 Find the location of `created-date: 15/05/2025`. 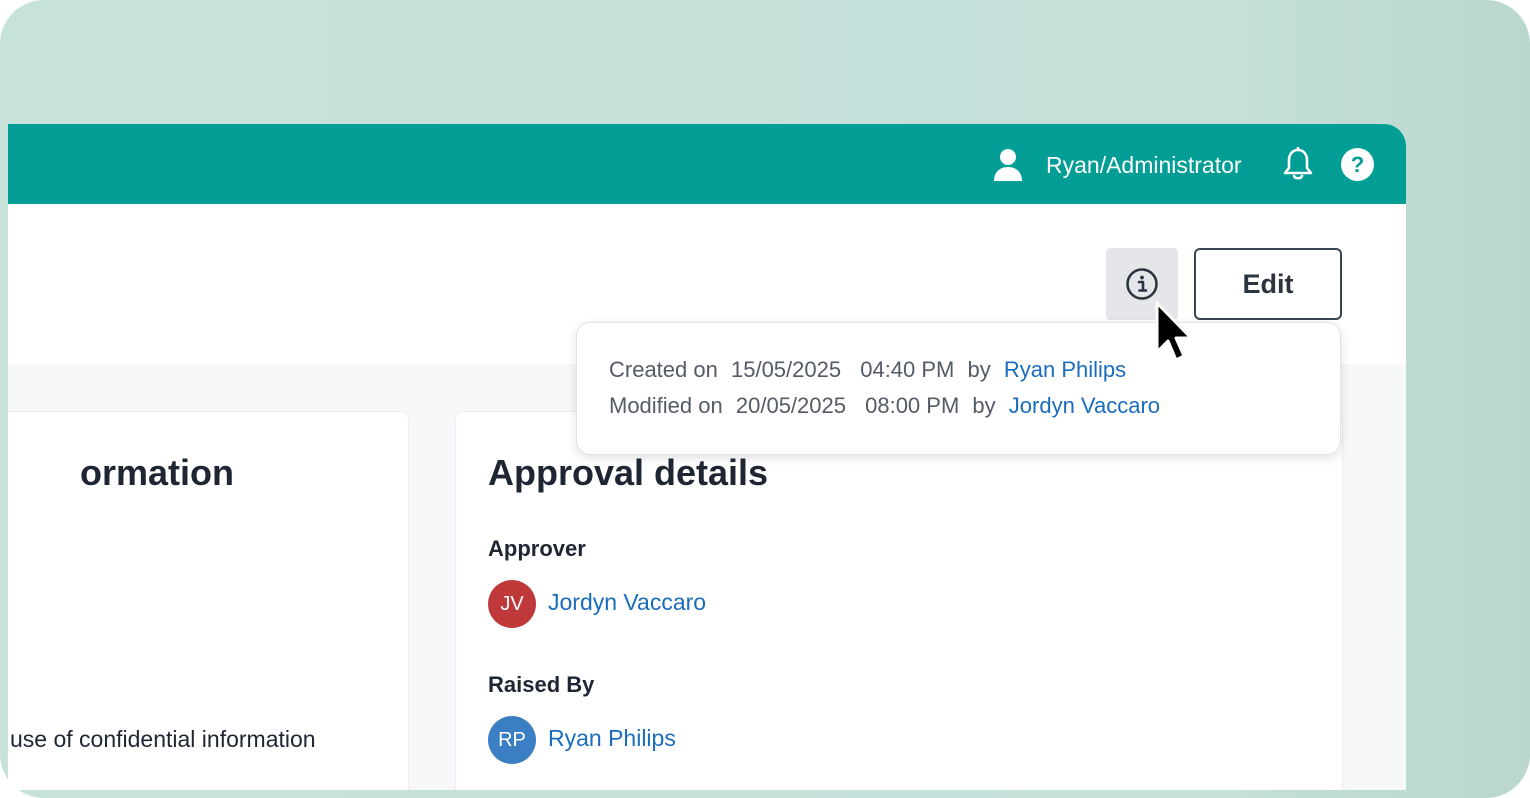

created-date: 15/05/2025 is located at coordinates (786, 369).